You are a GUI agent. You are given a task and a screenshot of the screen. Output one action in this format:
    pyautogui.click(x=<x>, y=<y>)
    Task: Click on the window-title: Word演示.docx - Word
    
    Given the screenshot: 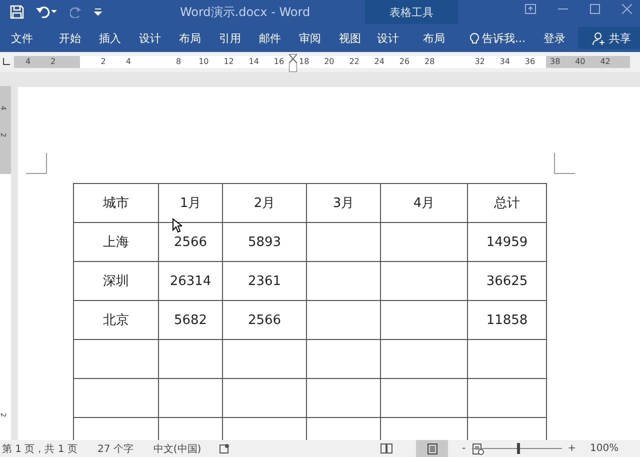 What is the action you would take?
    pyautogui.click(x=245, y=12)
    